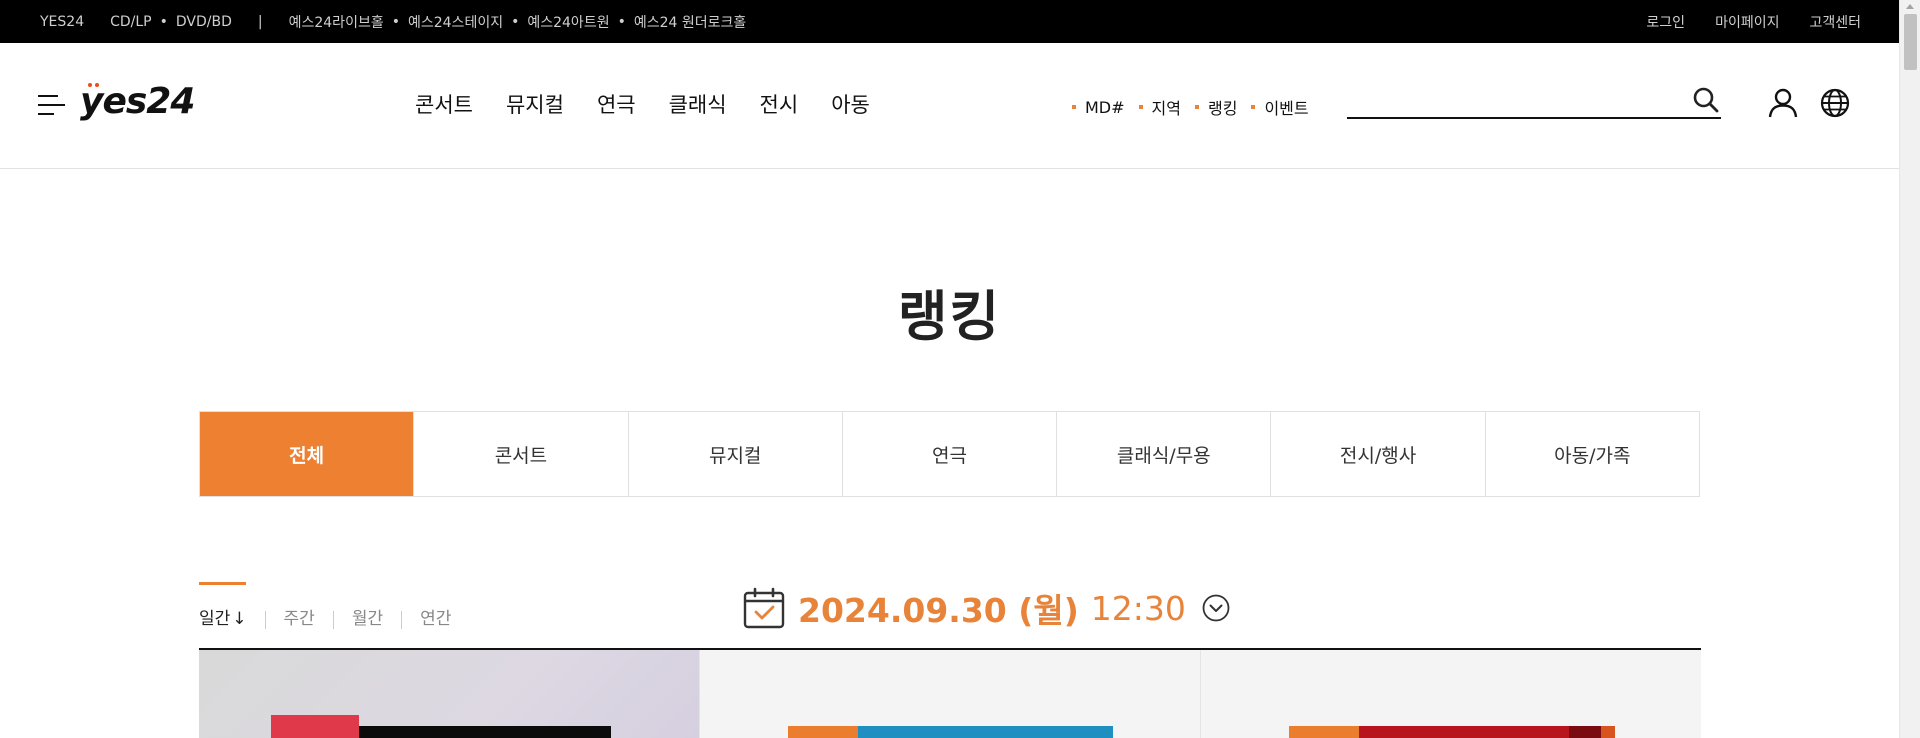 This screenshot has width=1920, height=738. I want to click on subnav-ranking-label: 랭킹, so click(1222, 108).